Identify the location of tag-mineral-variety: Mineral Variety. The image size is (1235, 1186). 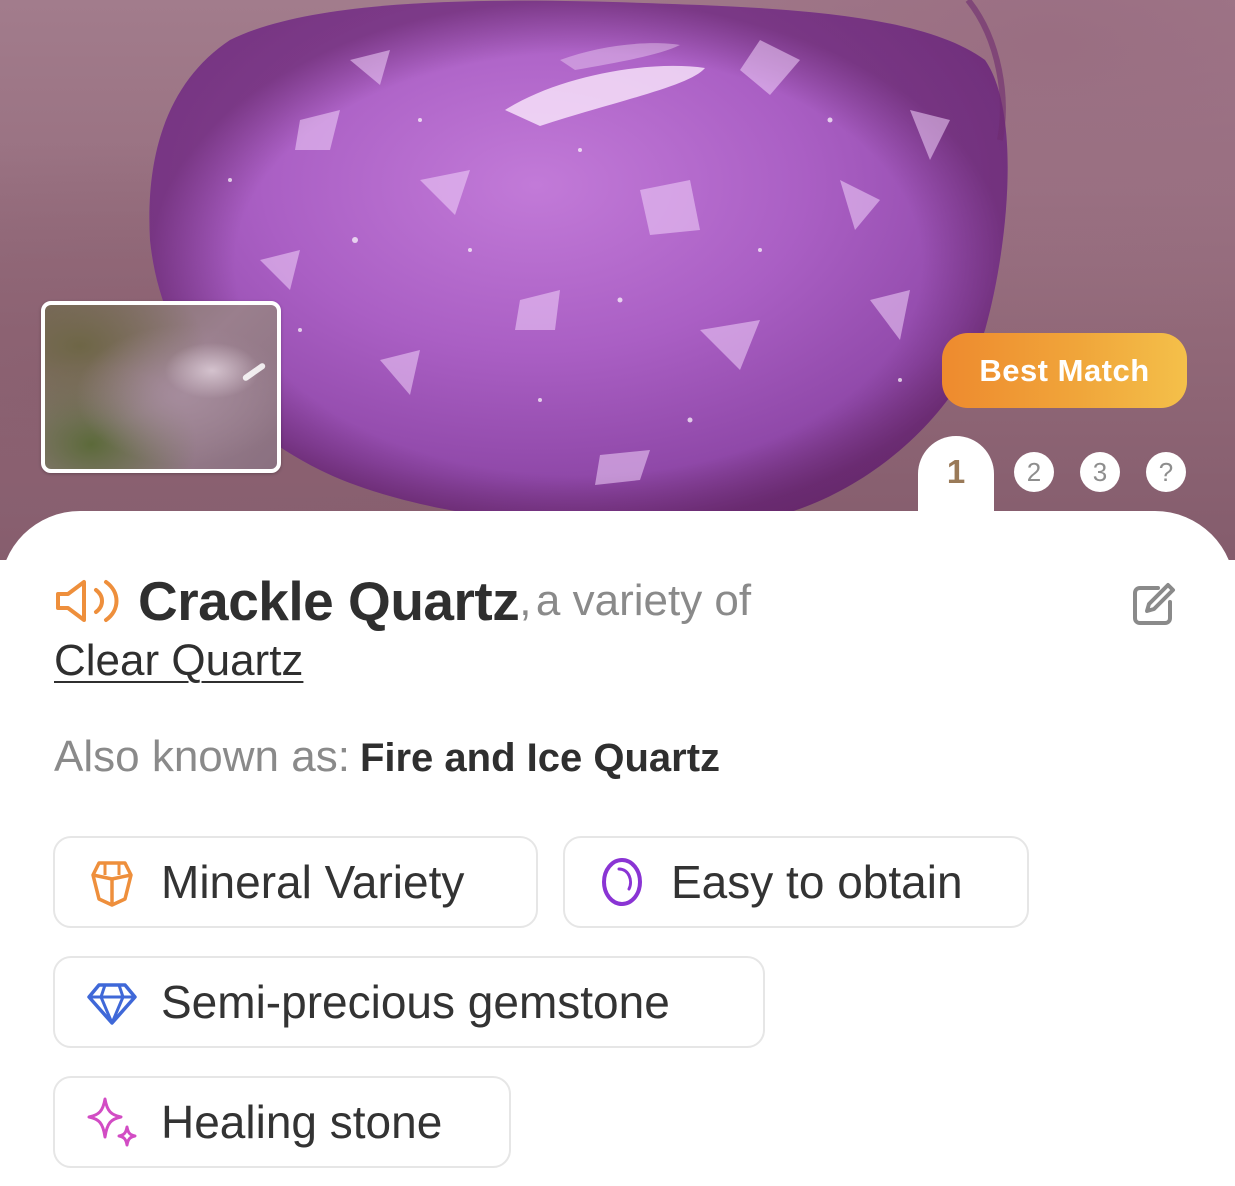
(295, 882).